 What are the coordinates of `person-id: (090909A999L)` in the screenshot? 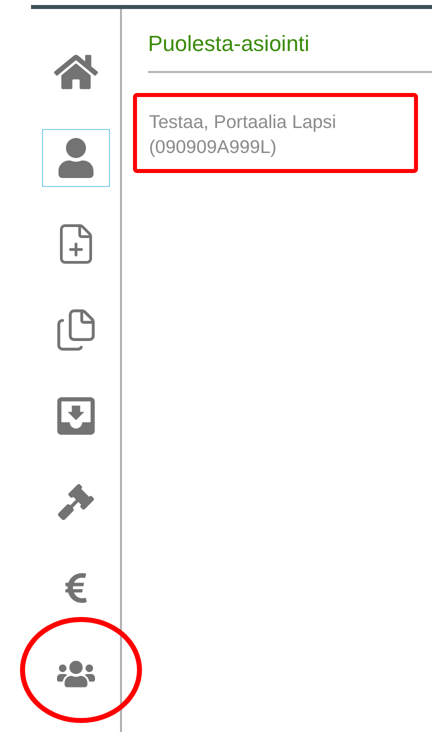 It's located at (213, 147).